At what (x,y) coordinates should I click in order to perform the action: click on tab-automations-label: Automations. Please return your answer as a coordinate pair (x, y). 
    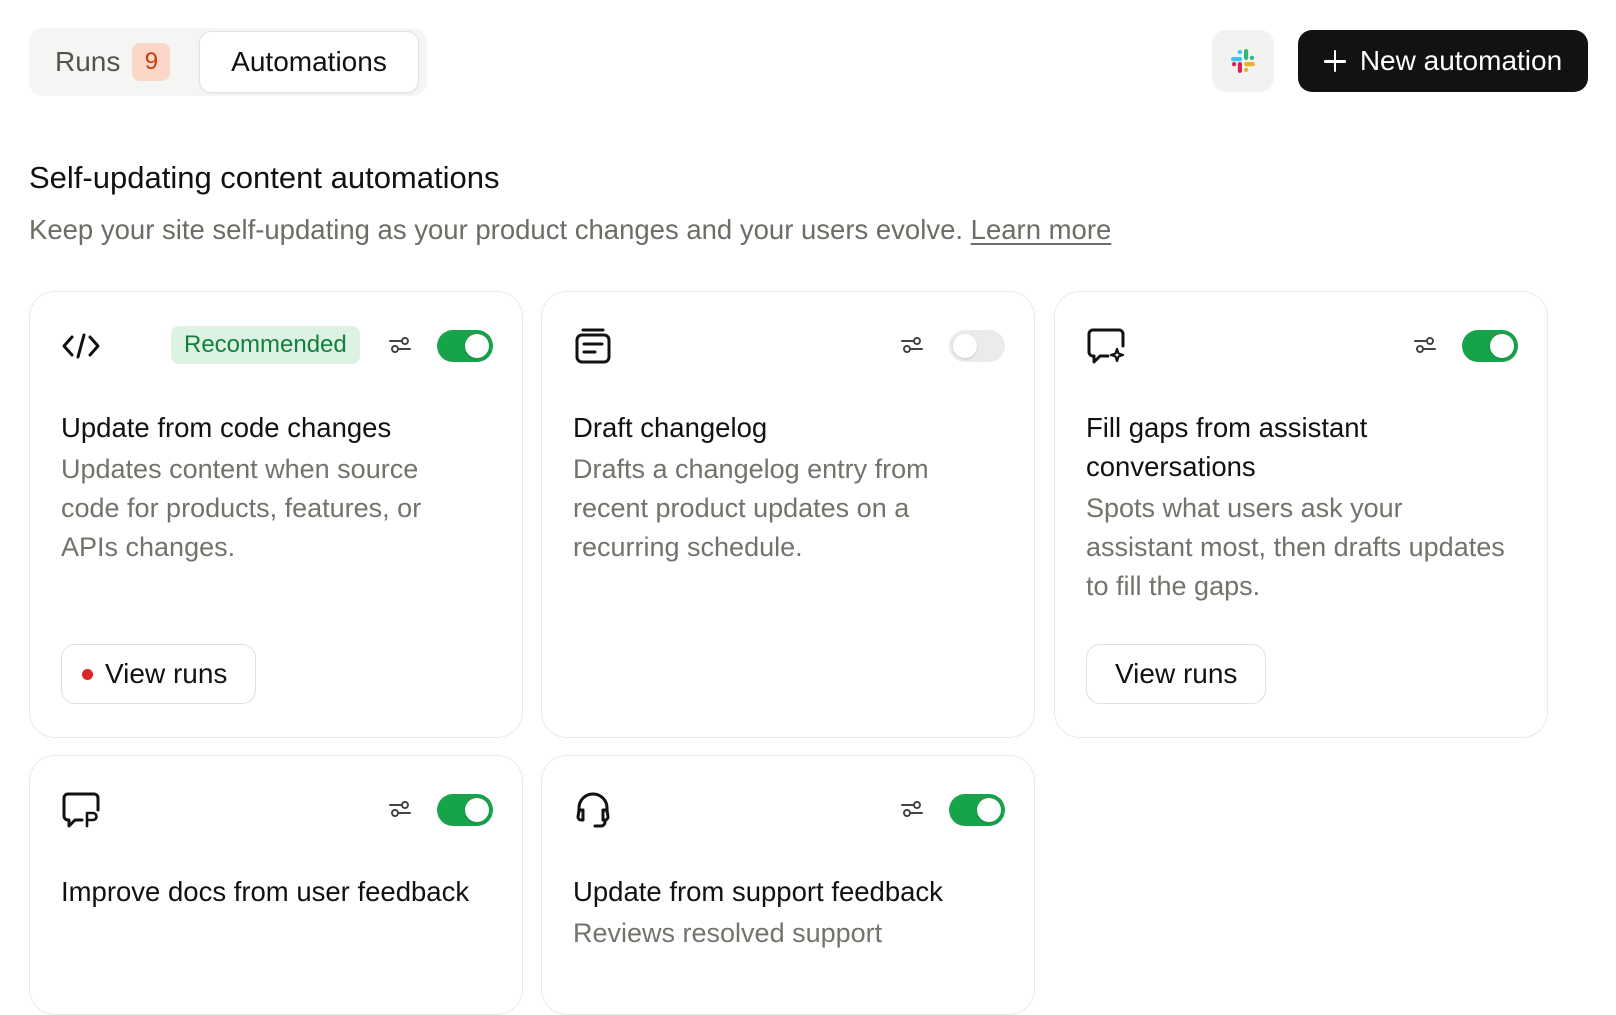
    Looking at the image, I should click on (309, 61).